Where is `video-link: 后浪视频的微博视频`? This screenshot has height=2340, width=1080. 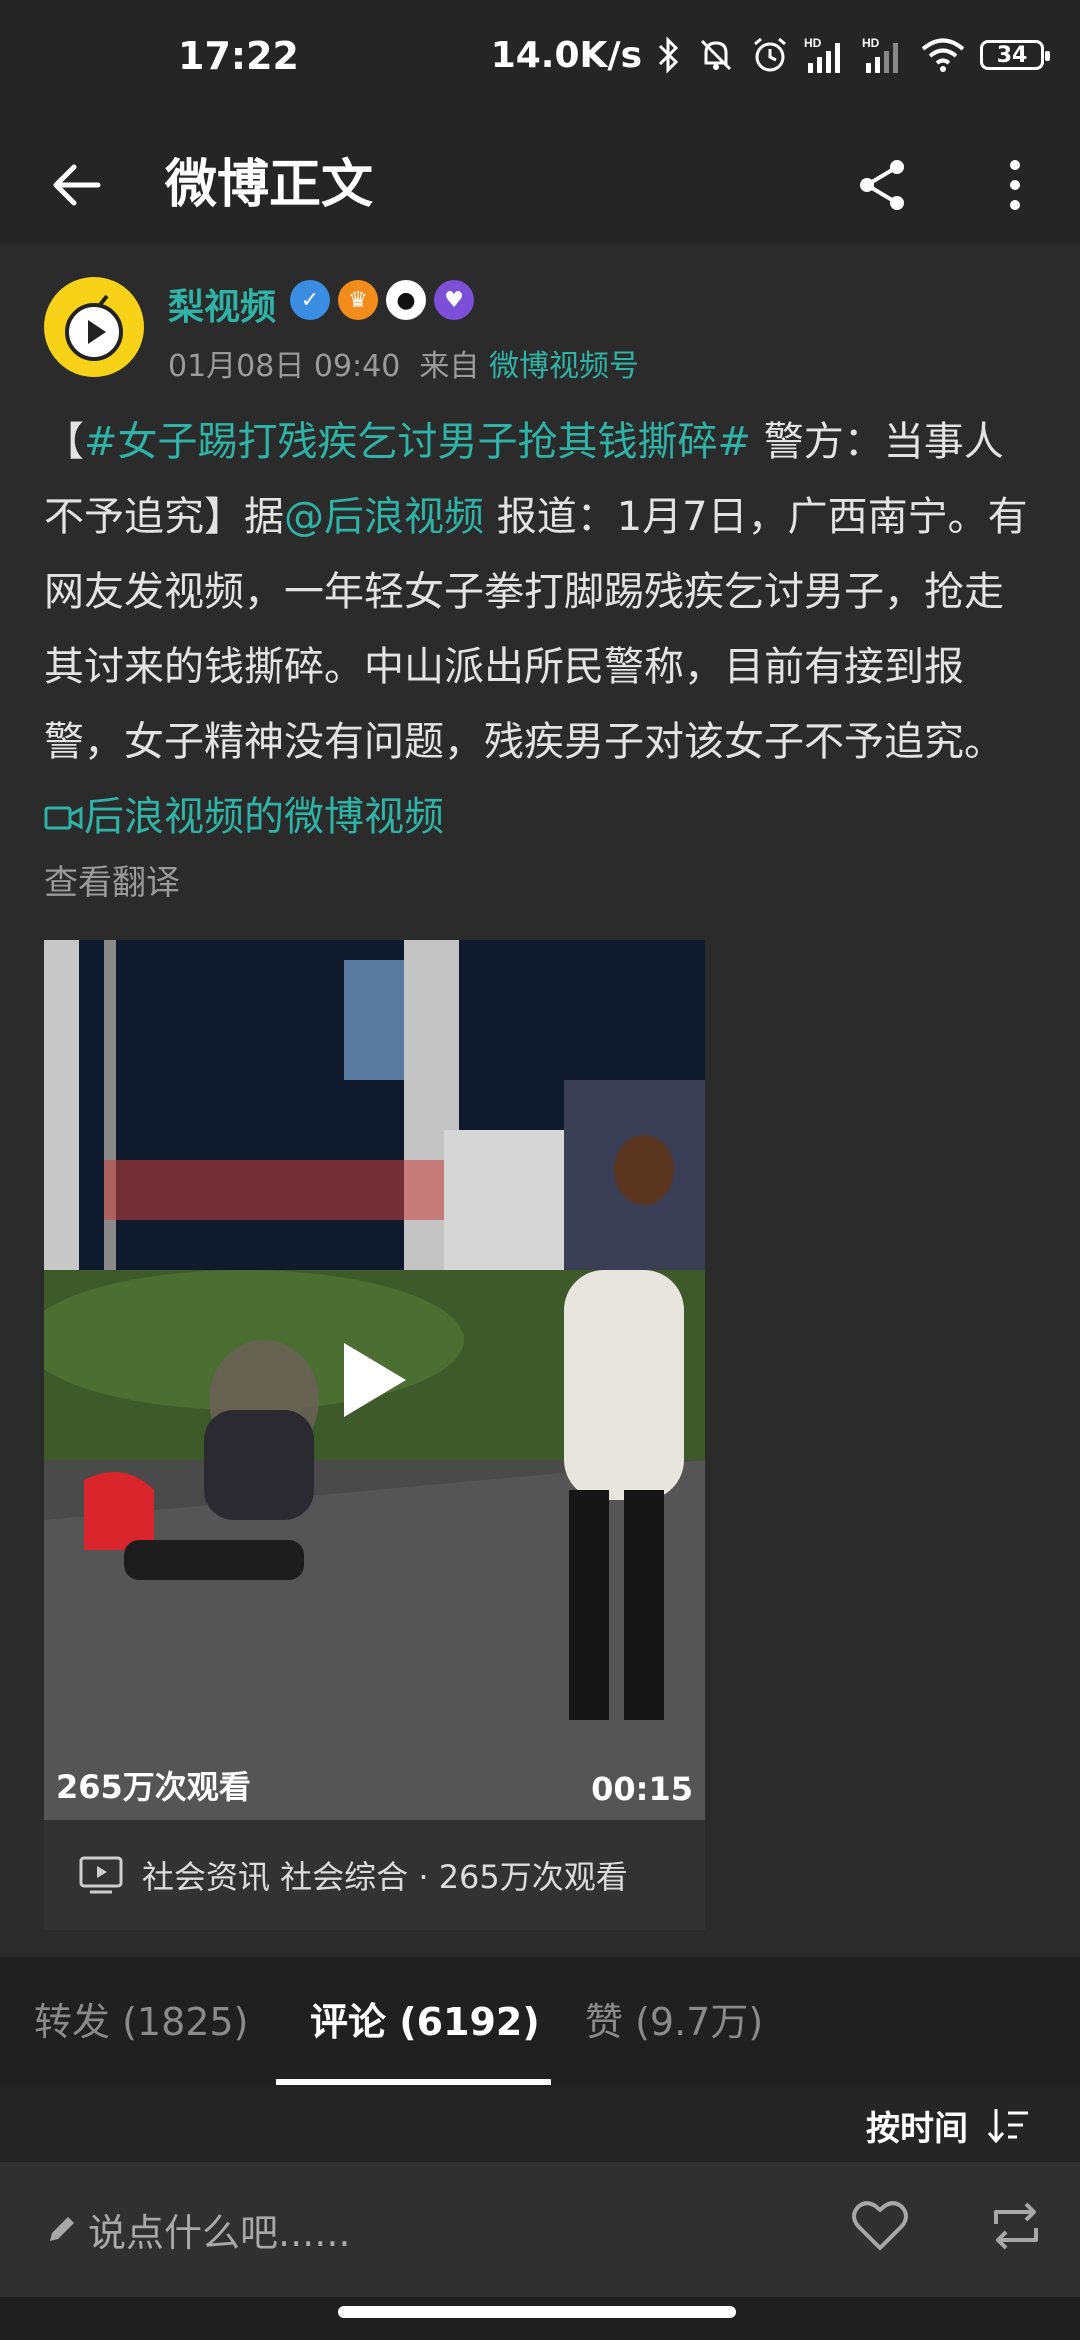 video-link: 后浪视频的微博视频 is located at coordinates (244, 817).